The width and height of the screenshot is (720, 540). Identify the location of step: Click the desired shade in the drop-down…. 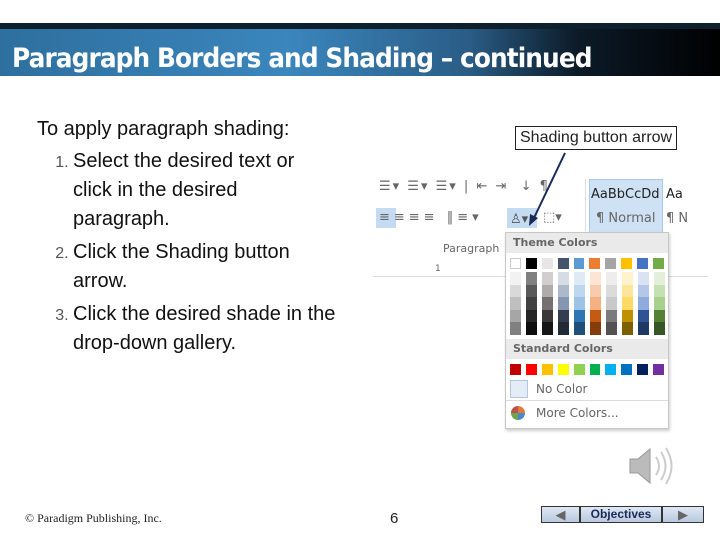
(205, 329).